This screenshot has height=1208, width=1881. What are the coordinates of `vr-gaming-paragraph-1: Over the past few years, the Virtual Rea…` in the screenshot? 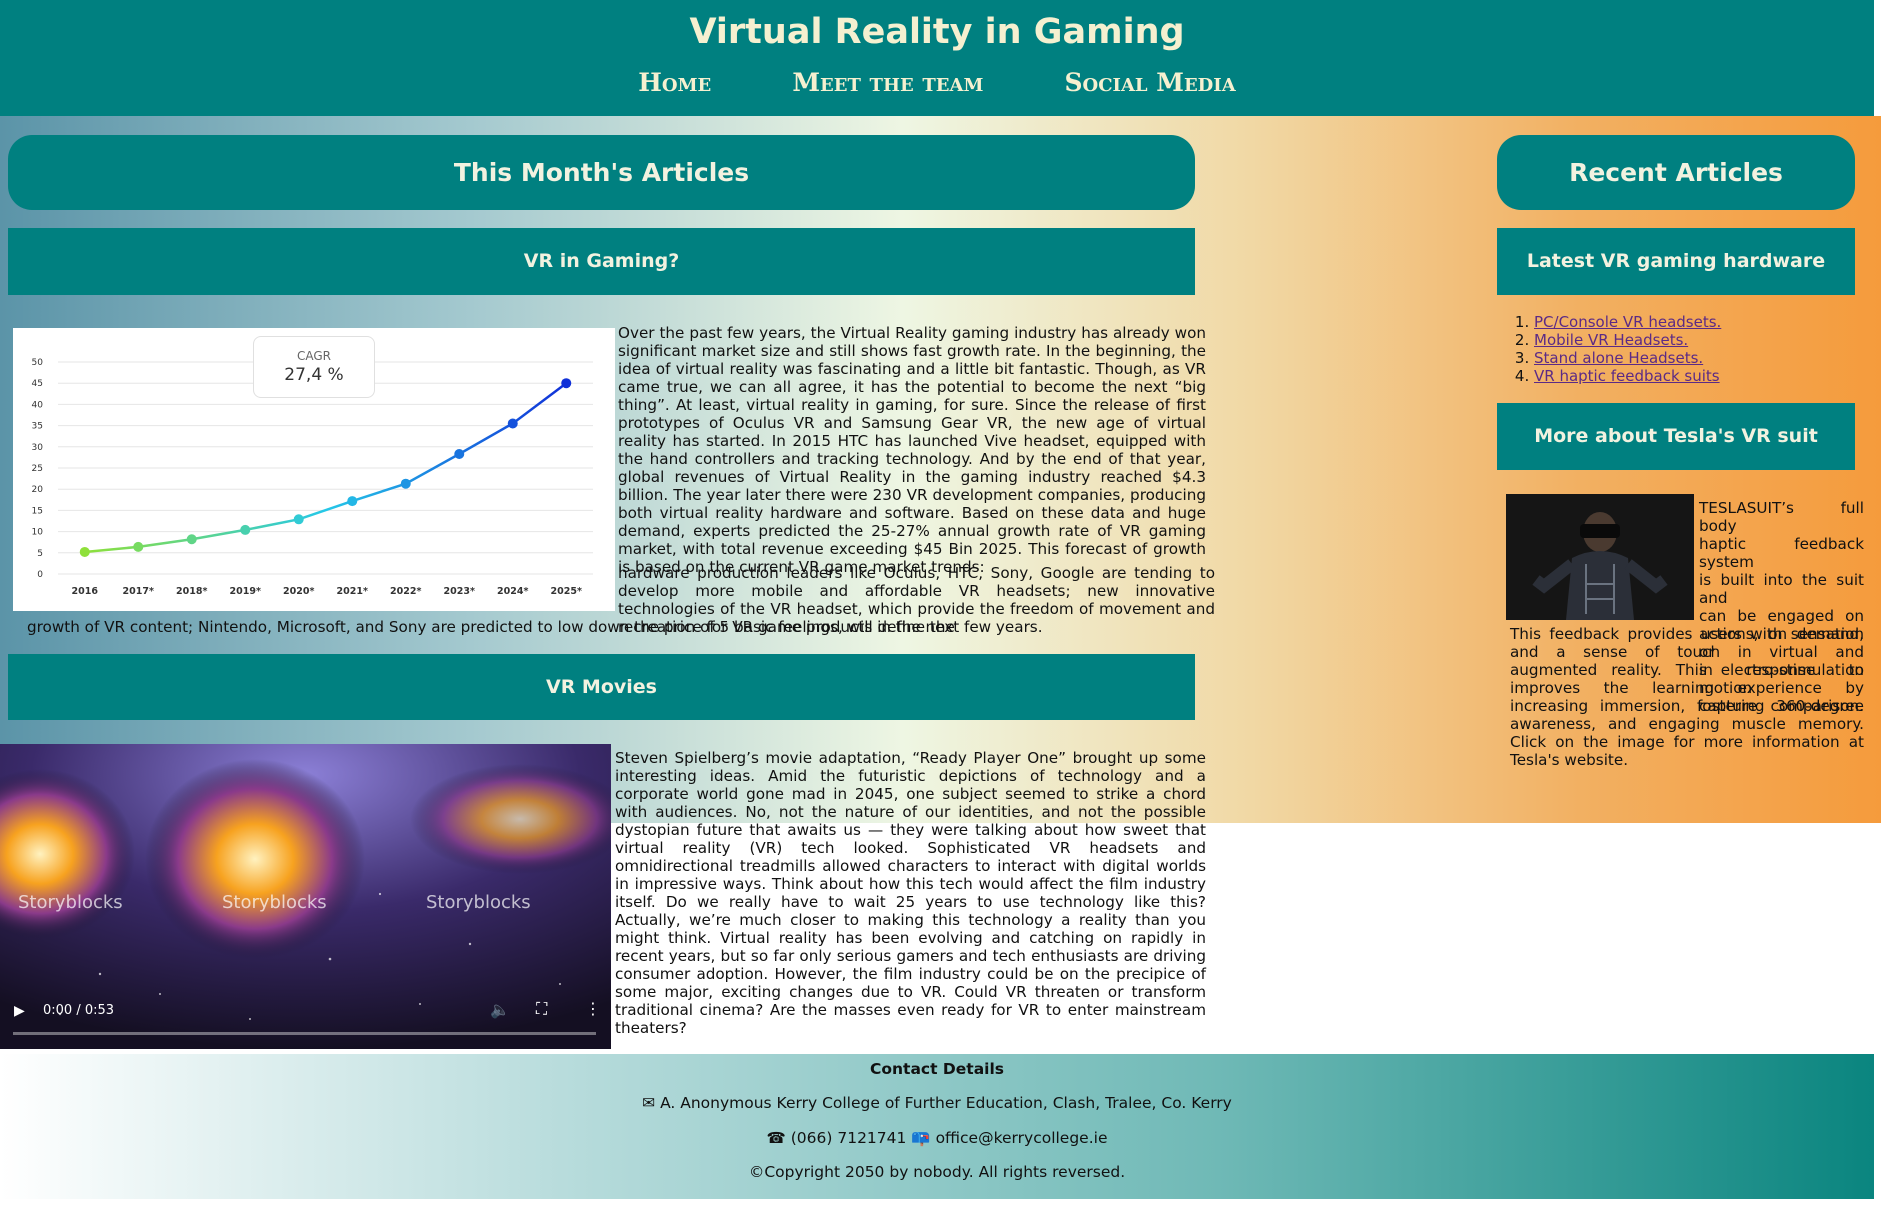 It's located at (912, 450).